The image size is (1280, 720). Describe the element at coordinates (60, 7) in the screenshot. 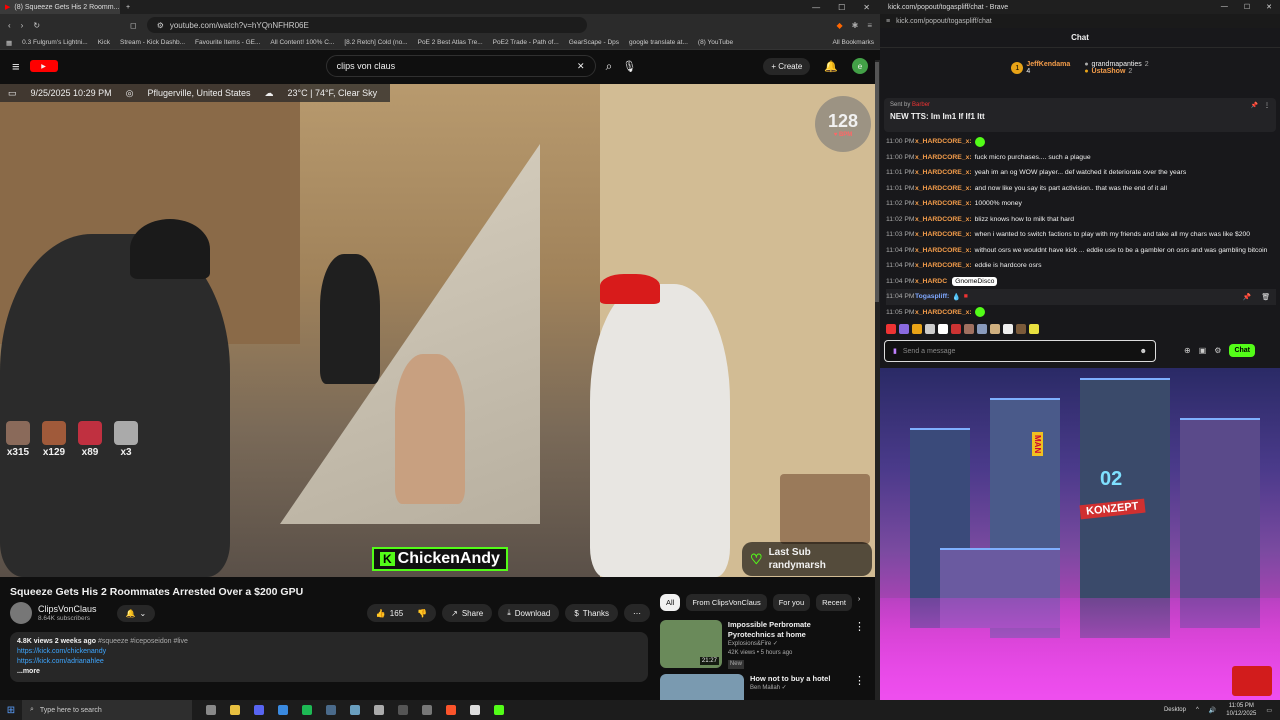

I see `browser-tab-youtube: ▶ (8) Squeeze Gets His 2 Roomm... ✕` at that location.